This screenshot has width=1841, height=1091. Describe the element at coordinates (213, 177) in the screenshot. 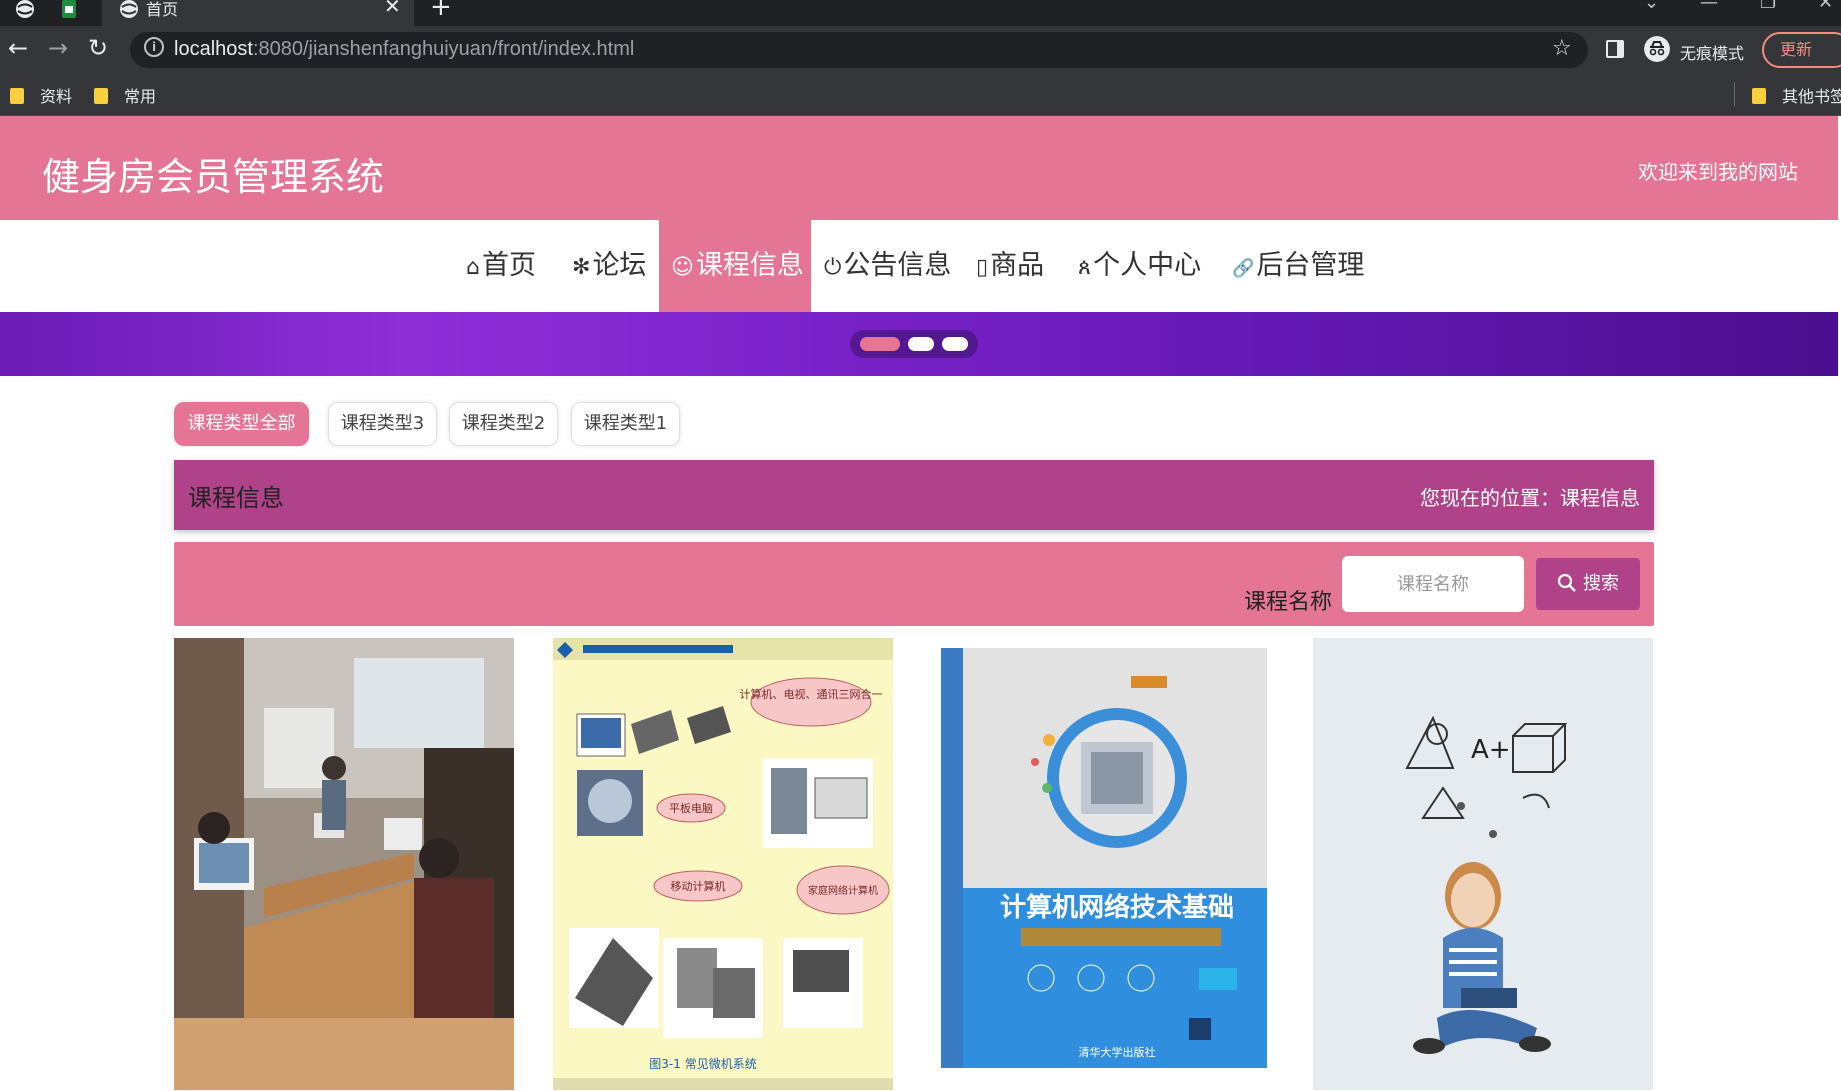

I see `site-title: 健身房会员管理系统` at that location.